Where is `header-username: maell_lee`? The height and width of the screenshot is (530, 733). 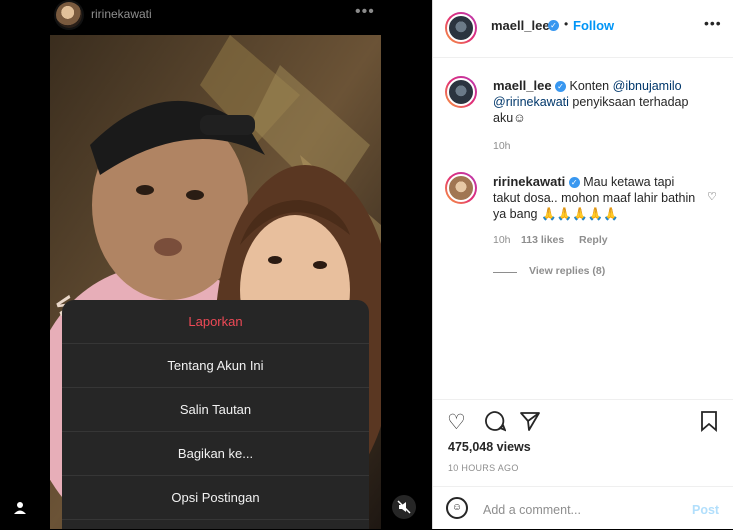 header-username: maell_lee is located at coordinates (520, 25).